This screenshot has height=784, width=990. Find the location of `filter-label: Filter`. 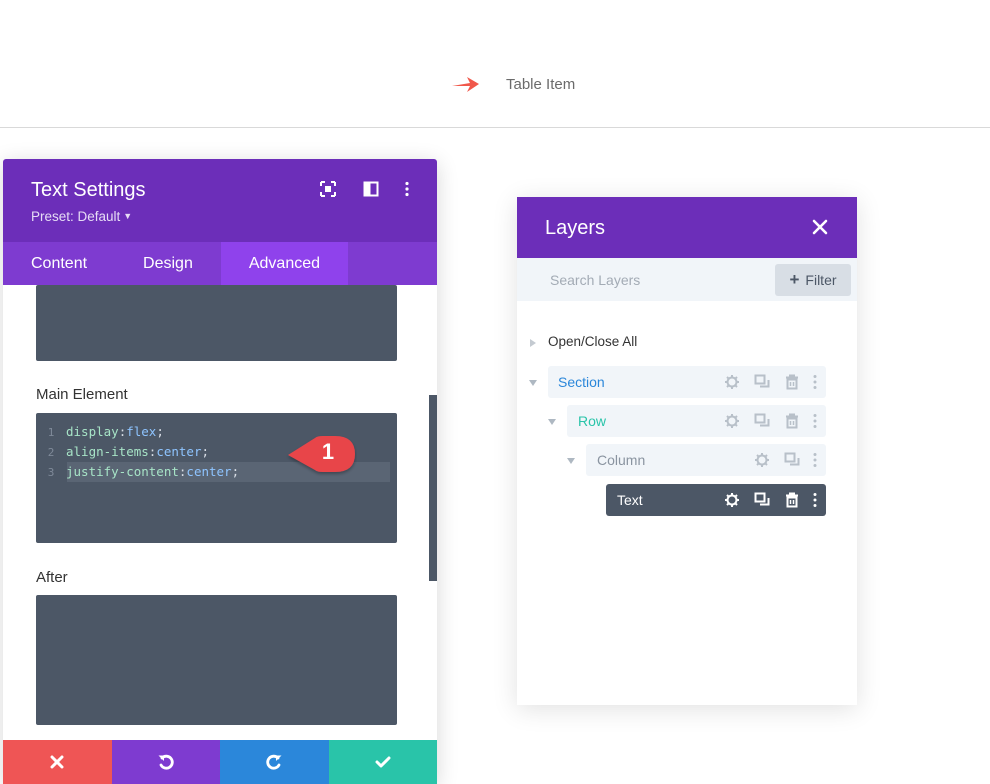

filter-label: Filter is located at coordinates (821, 280).